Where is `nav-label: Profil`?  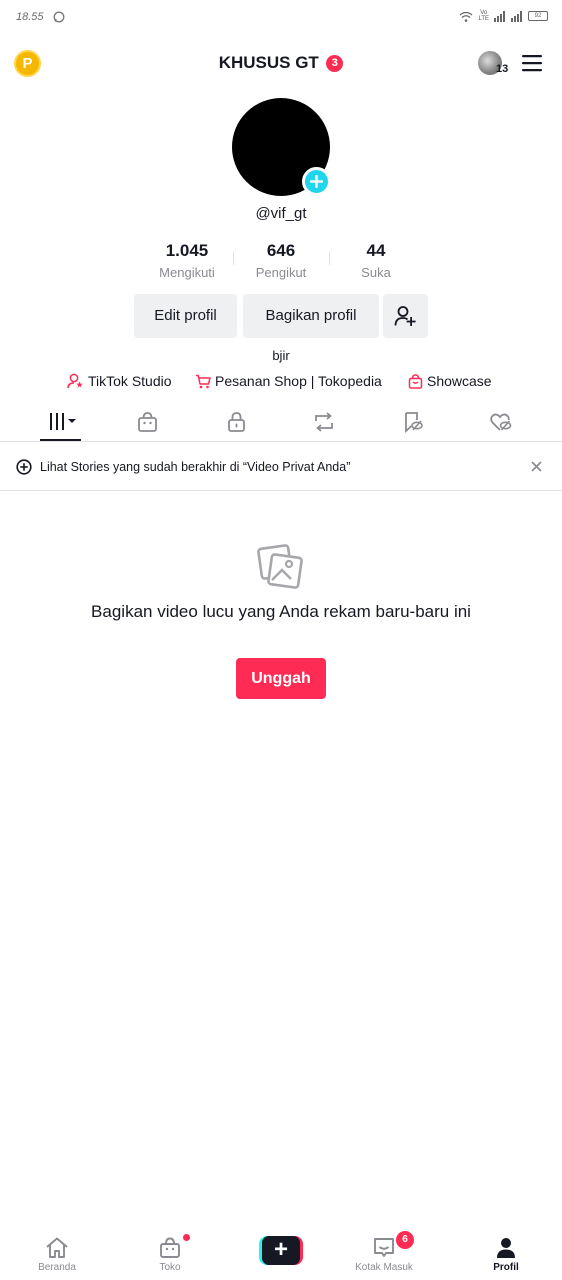
nav-label: Profil is located at coordinates (506, 1267).